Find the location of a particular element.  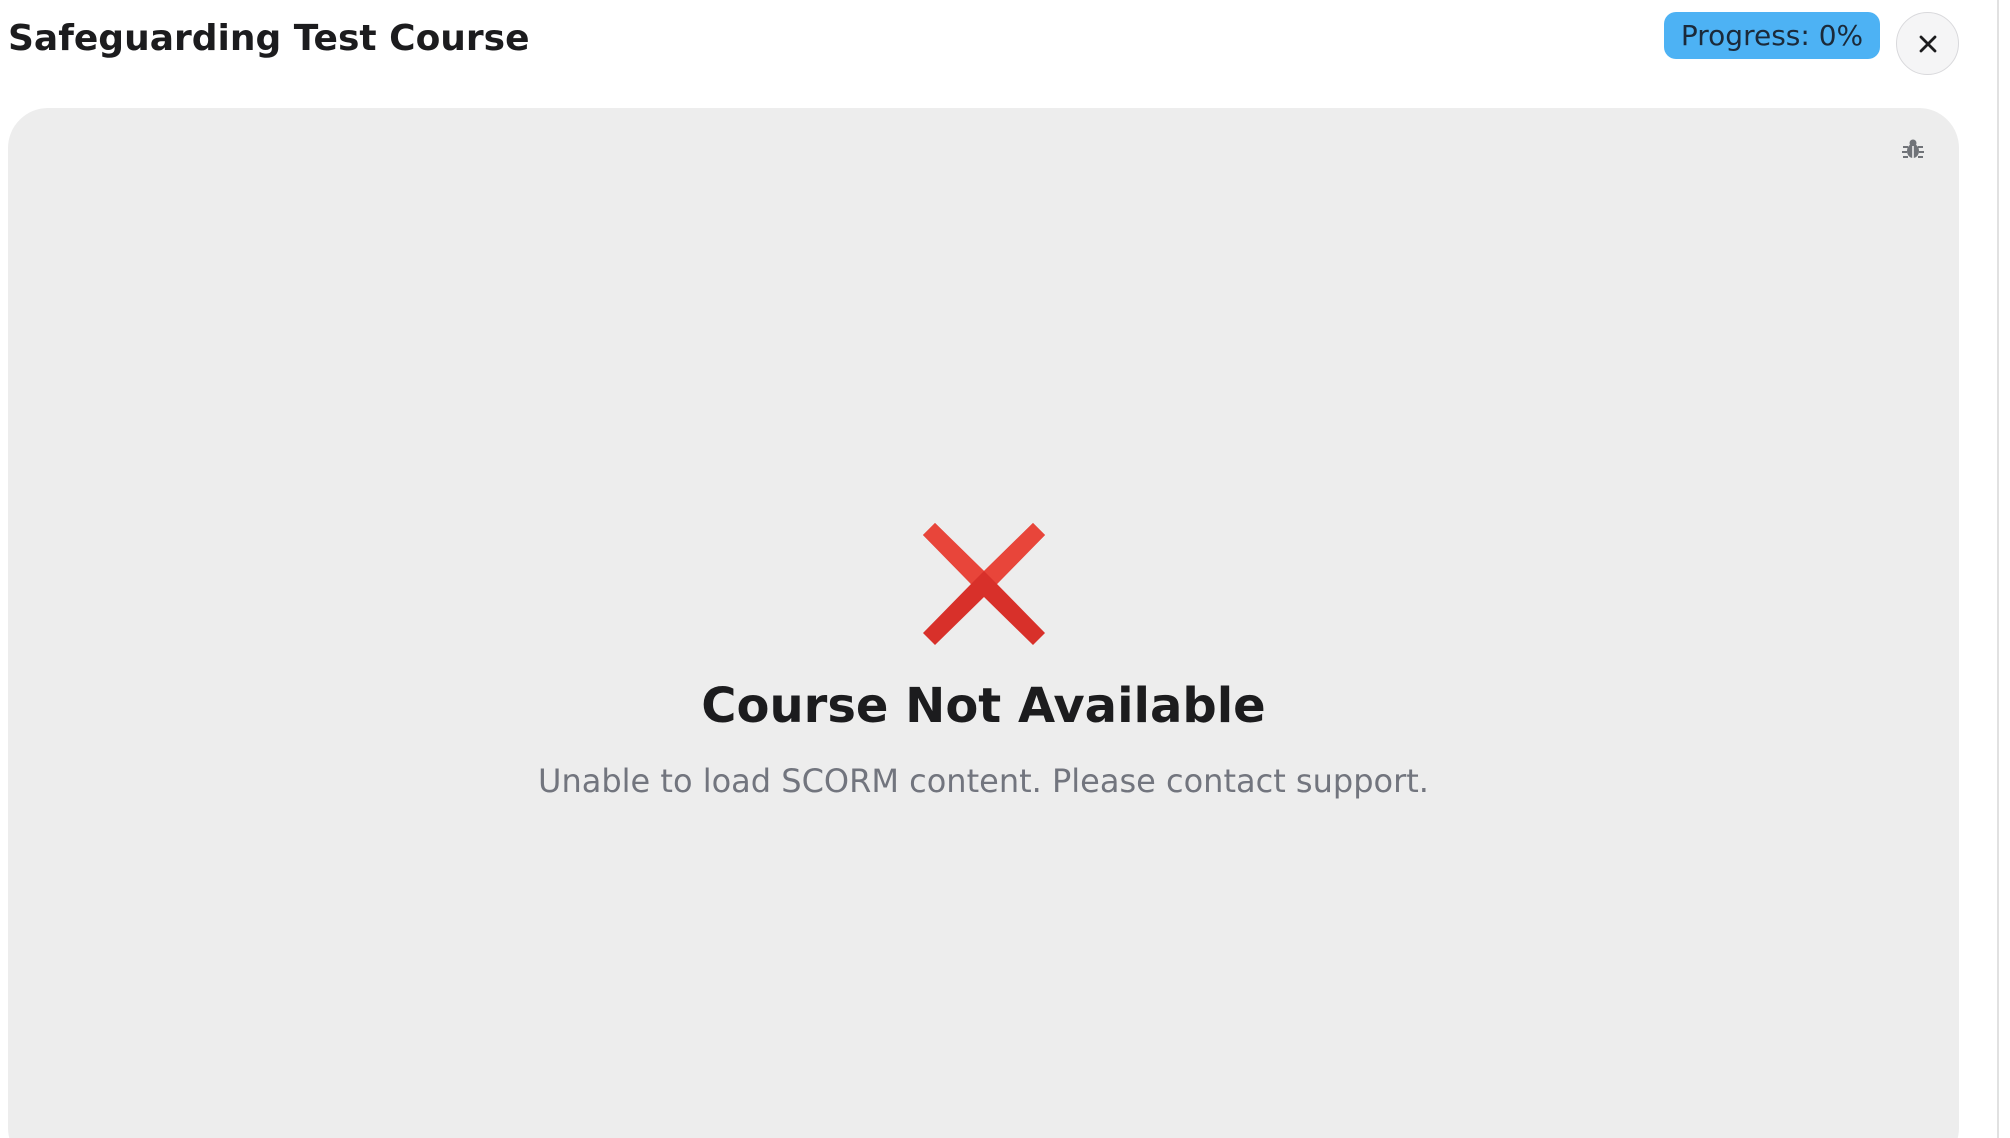

close-icon is located at coordinates (1928, 44).